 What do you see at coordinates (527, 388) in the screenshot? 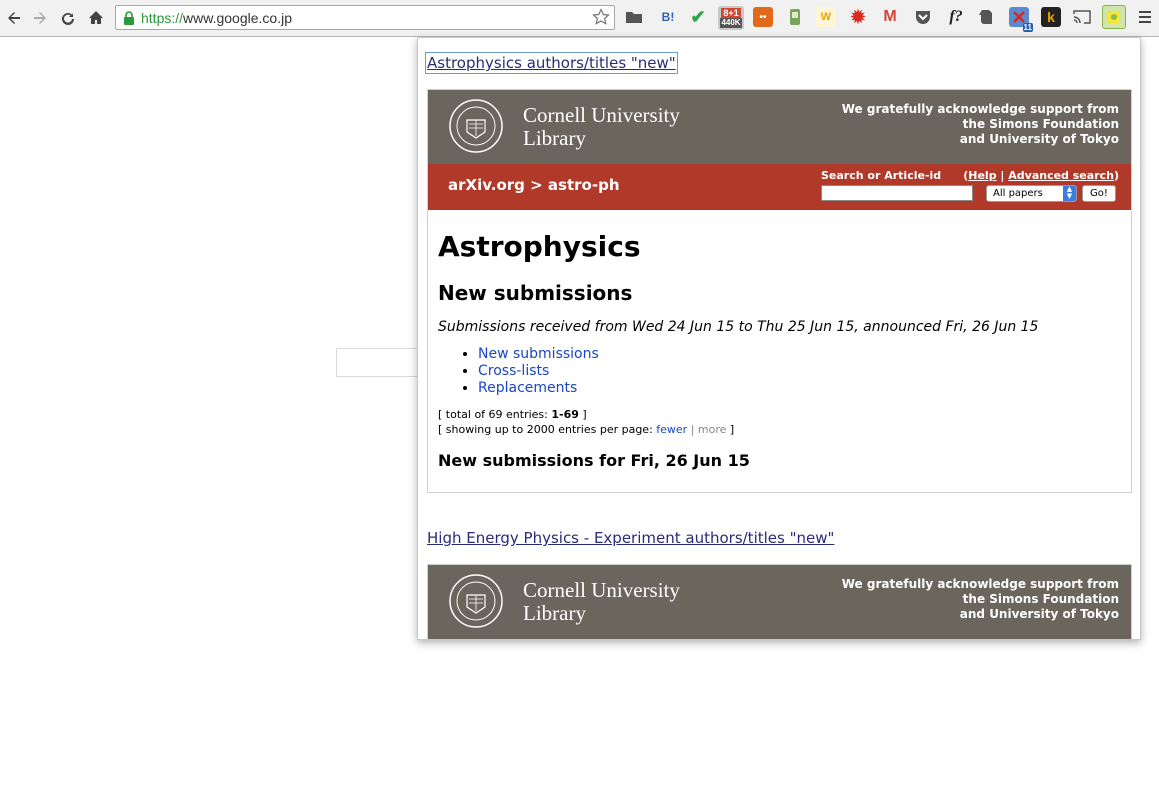
I see `replacements-link: Replacements` at bounding box center [527, 388].